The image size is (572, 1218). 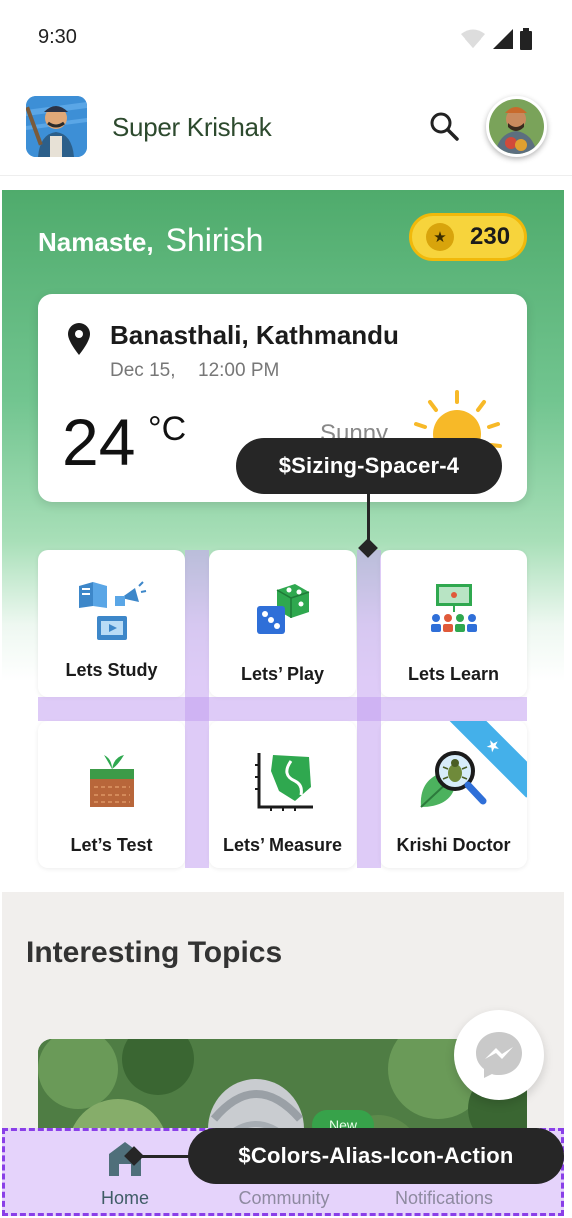 I want to click on tile-lets-measure: Lets’ Measure, so click(x=282, y=794).